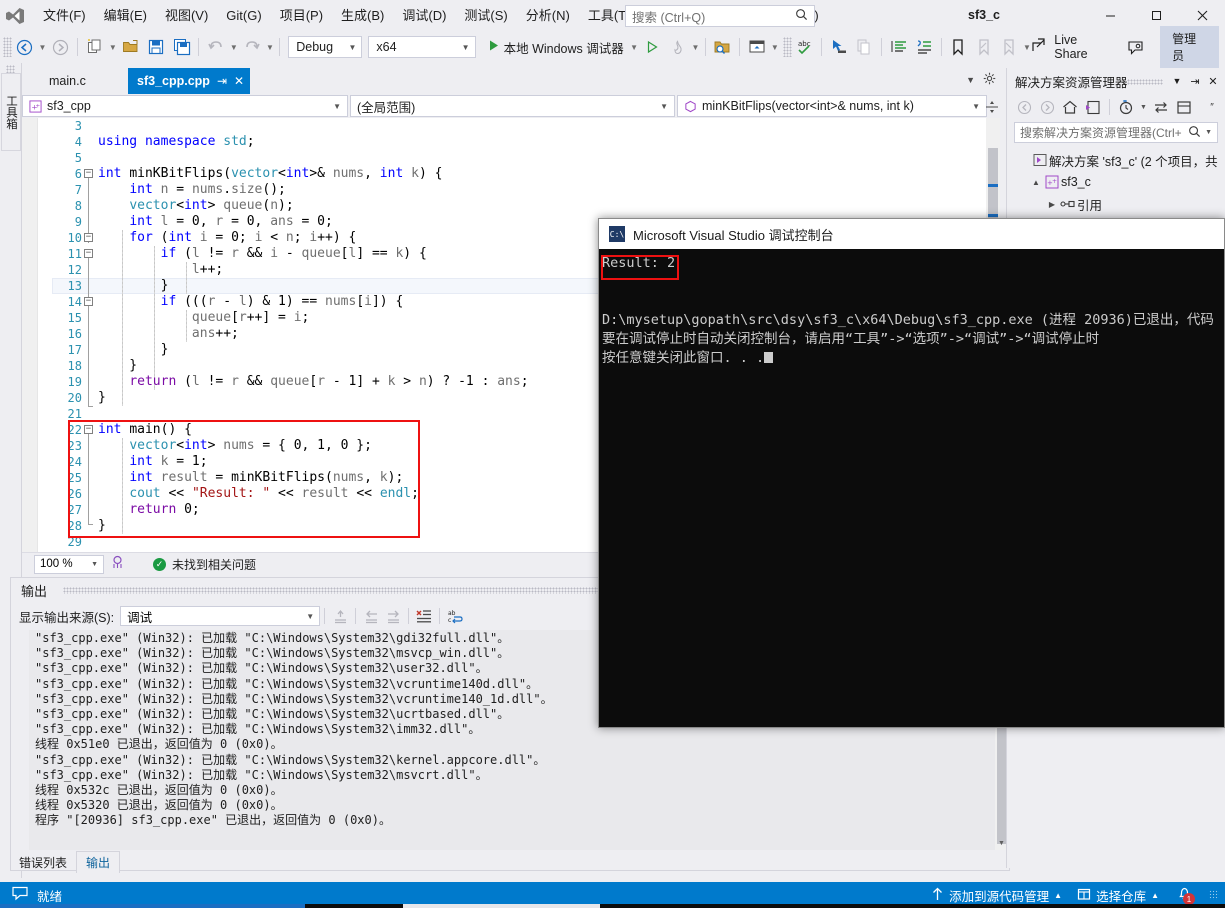  What do you see at coordinates (722, 47) in the screenshot?
I see `find-in-files-icon` at bounding box center [722, 47].